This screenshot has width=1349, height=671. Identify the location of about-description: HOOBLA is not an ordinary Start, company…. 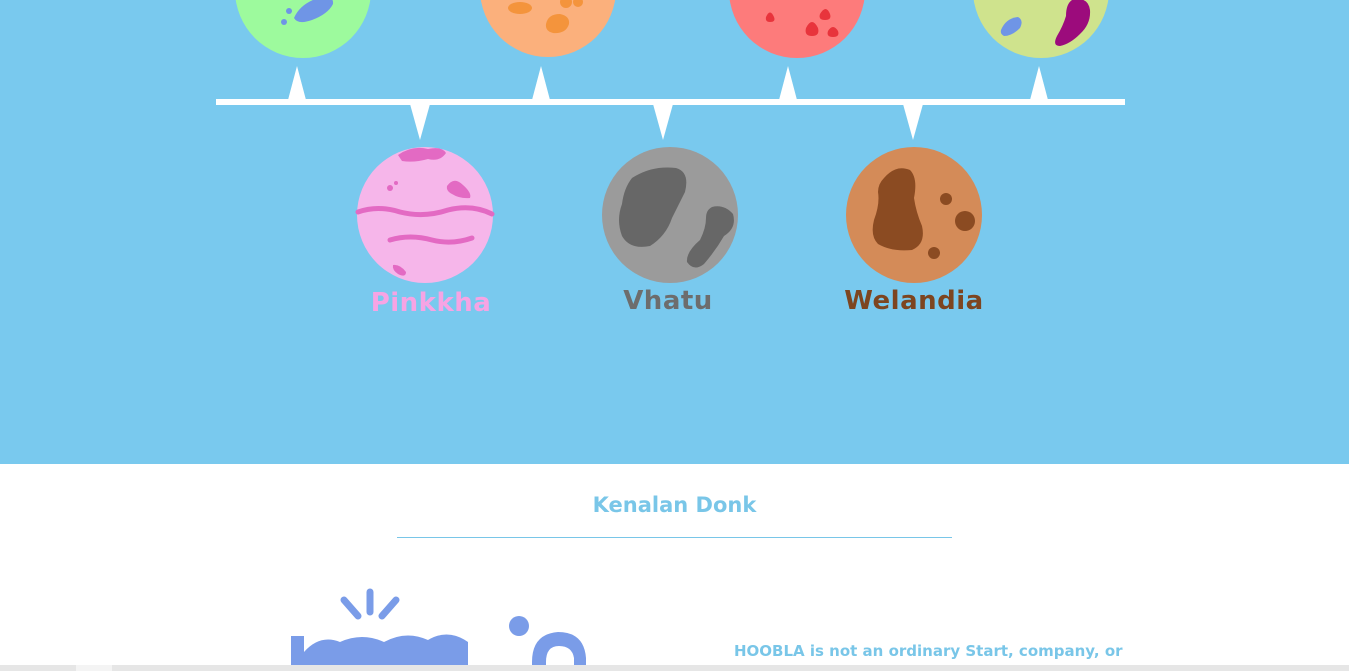
(928, 651).